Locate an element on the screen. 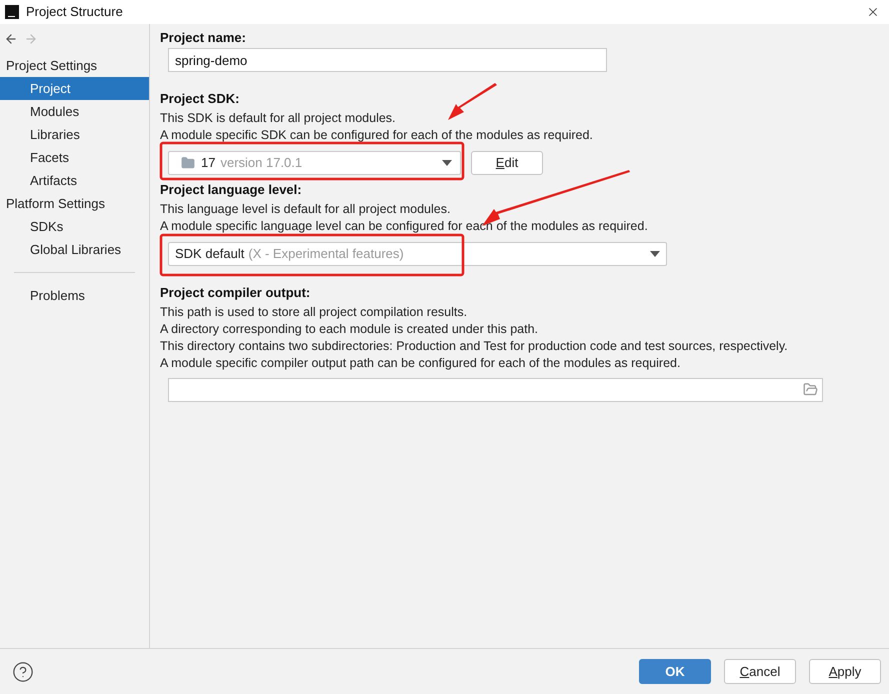 This screenshot has width=889, height=694. sidebar-item: Project is located at coordinates (74, 88).